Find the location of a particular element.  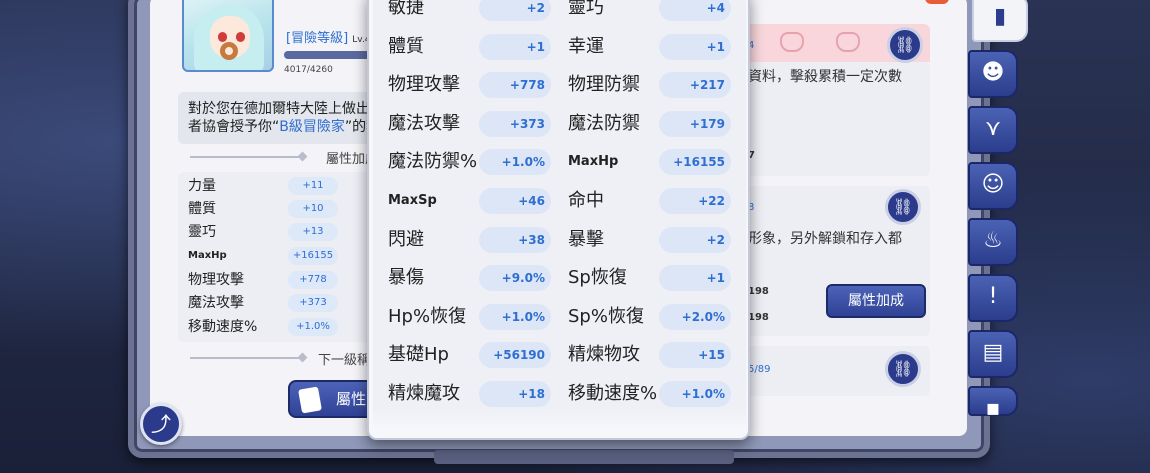

desc-line-1: 對於您在德加爾特大陸上做出 is located at coordinates (279, 109).